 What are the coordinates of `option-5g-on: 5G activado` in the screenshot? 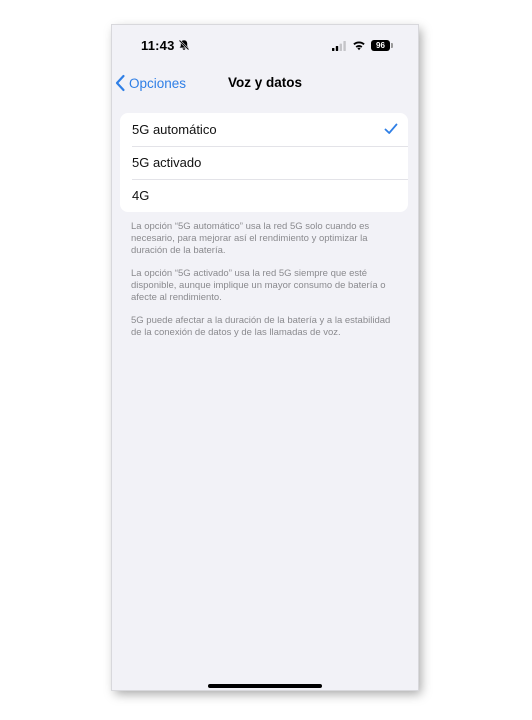 It's located at (264, 162).